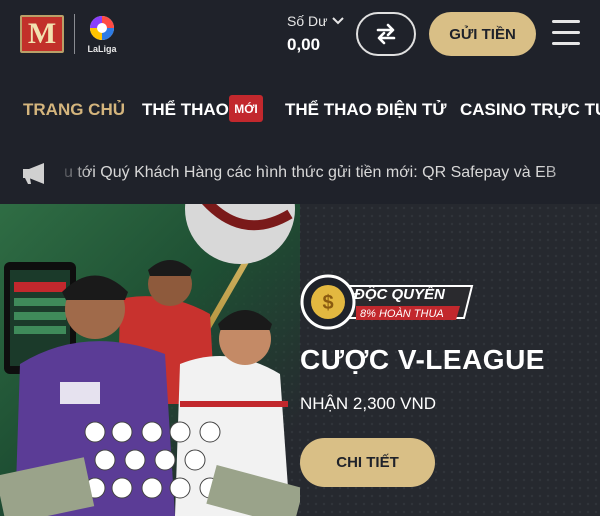 The height and width of the screenshot is (516, 600). Describe the element at coordinates (367, 462) in the screenshot. I see `details-button: CHI TIẾT` at that location.